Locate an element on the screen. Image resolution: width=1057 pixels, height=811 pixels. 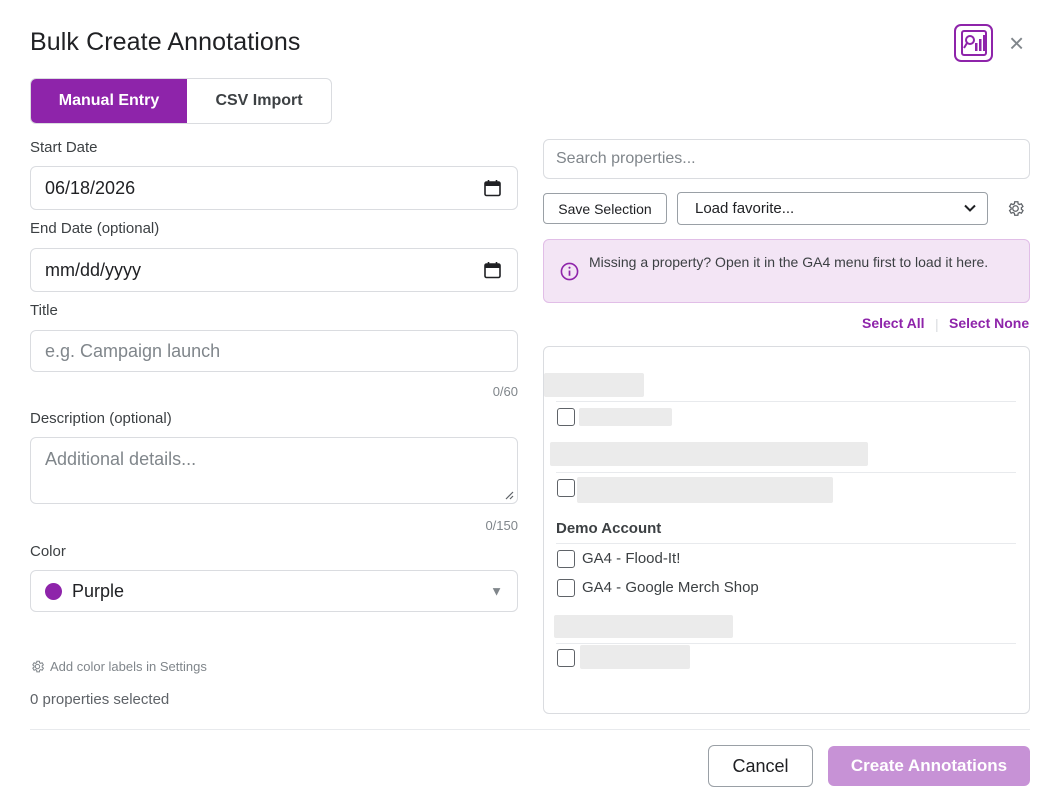
settings-link-label: Add color labels in Settings is located at coordinates (128, 666).